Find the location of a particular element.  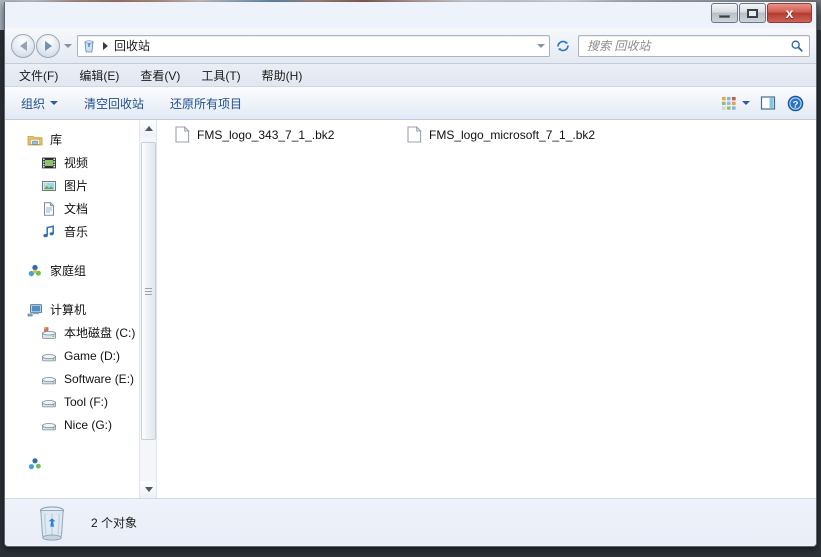

sidebar-label: 音乐 is located at coordinates (76, 232).